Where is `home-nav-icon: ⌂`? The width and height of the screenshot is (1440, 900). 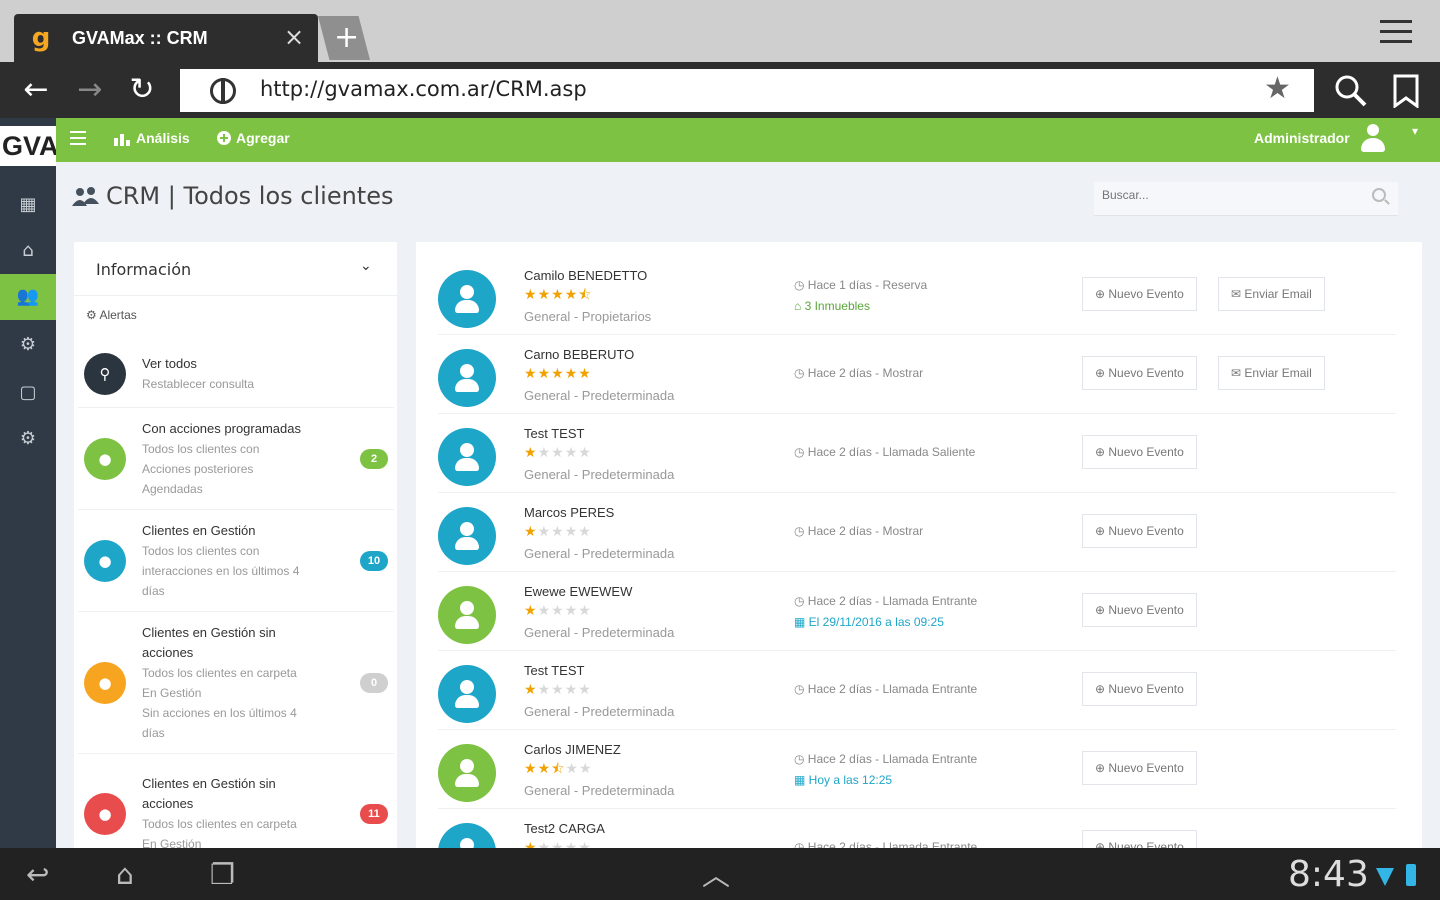 home-nav-icon: ⌂ is located at coordinates (125, 874).